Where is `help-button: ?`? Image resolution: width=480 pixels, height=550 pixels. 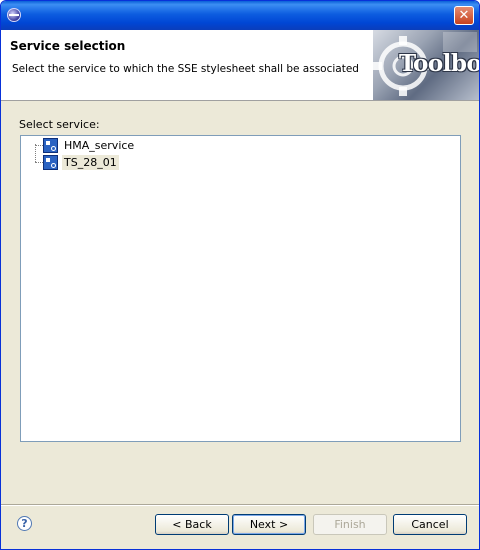 help-button: ? is located at coordinates (24, 523).